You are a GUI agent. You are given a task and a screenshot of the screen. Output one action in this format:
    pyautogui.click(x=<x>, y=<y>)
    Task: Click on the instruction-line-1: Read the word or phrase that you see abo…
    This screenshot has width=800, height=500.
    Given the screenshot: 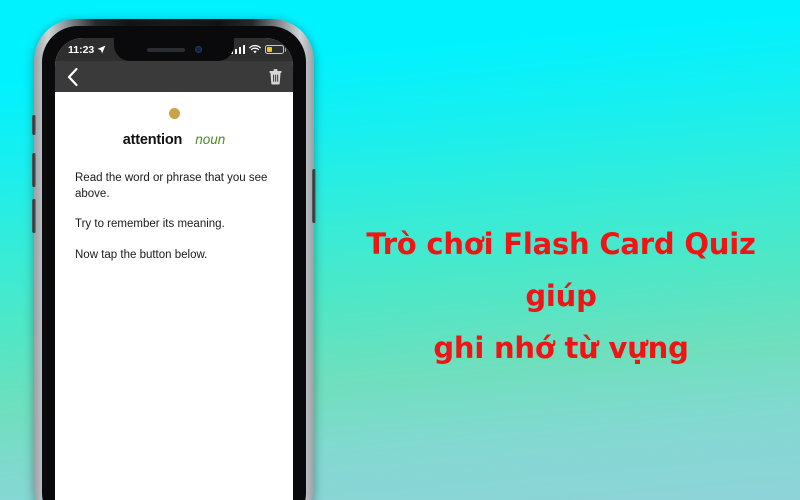 What is the action you would take?
    pyautogui.click(x=171, y=186)
    